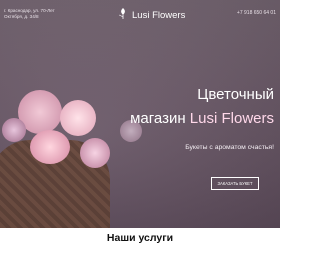  Describe the element at coordinates (123, 15) in the screenshot. I see `flower-icon` at that location.